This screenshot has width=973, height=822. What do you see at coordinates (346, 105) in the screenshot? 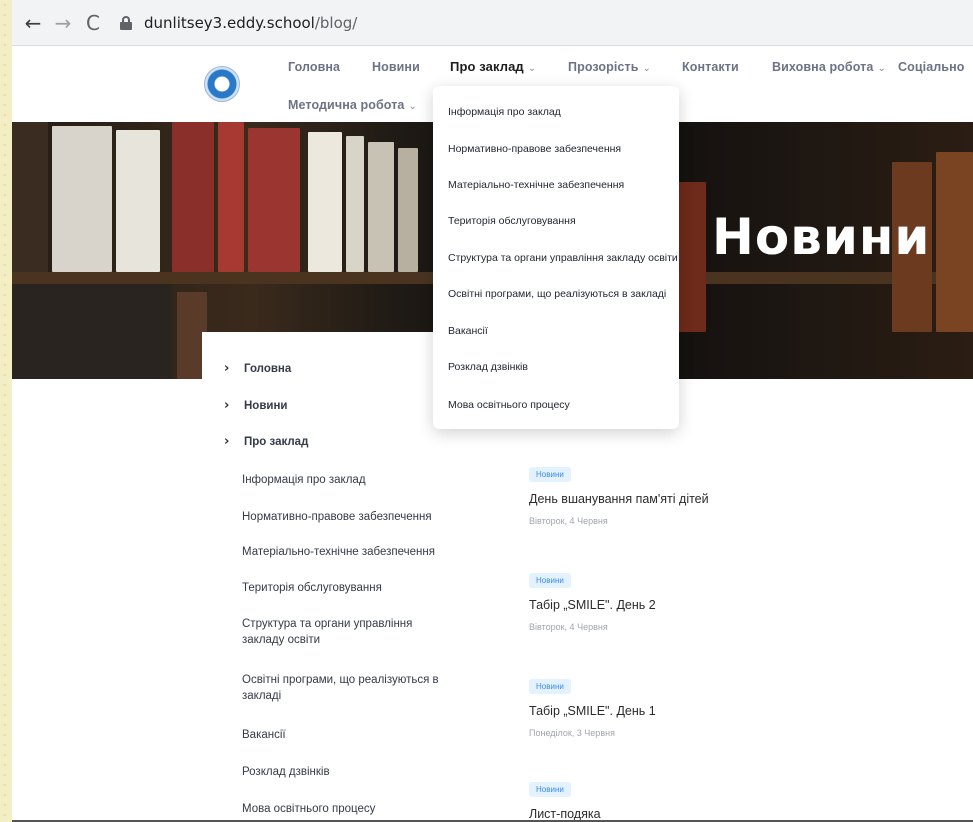
I see `nav-item-methodical-label: Методична робота` at bounding box center [346, 105].